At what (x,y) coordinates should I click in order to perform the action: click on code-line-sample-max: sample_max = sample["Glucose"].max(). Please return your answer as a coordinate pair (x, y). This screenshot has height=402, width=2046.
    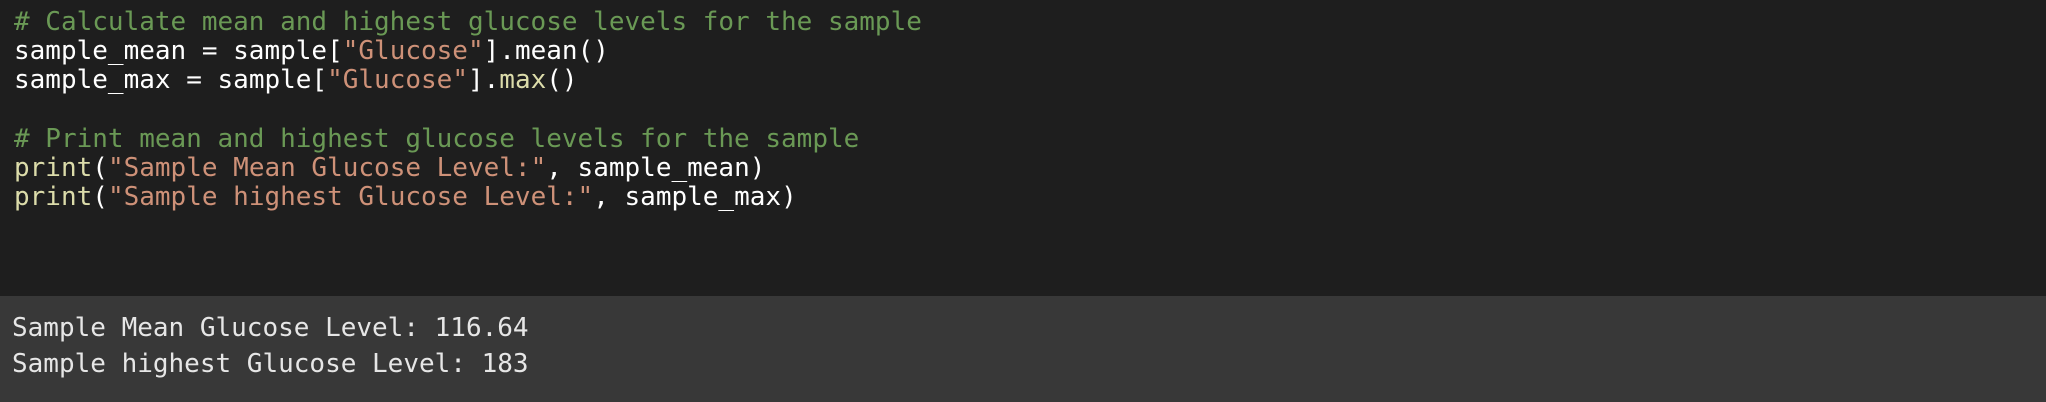
    Looking at the image, I should click on (296, 80).